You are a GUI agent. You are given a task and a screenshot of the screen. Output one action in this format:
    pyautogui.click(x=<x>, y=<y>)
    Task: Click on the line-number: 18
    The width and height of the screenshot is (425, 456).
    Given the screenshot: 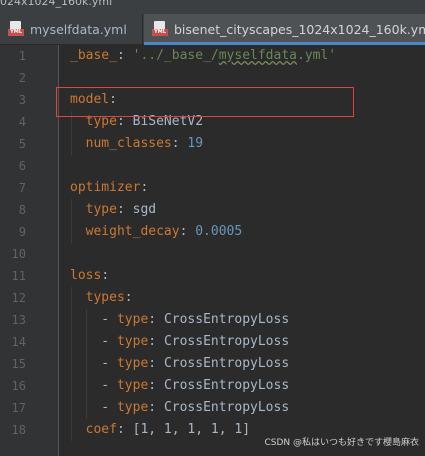 What is the action you would take?
    pyautogui.click(x=18, y=430)
    